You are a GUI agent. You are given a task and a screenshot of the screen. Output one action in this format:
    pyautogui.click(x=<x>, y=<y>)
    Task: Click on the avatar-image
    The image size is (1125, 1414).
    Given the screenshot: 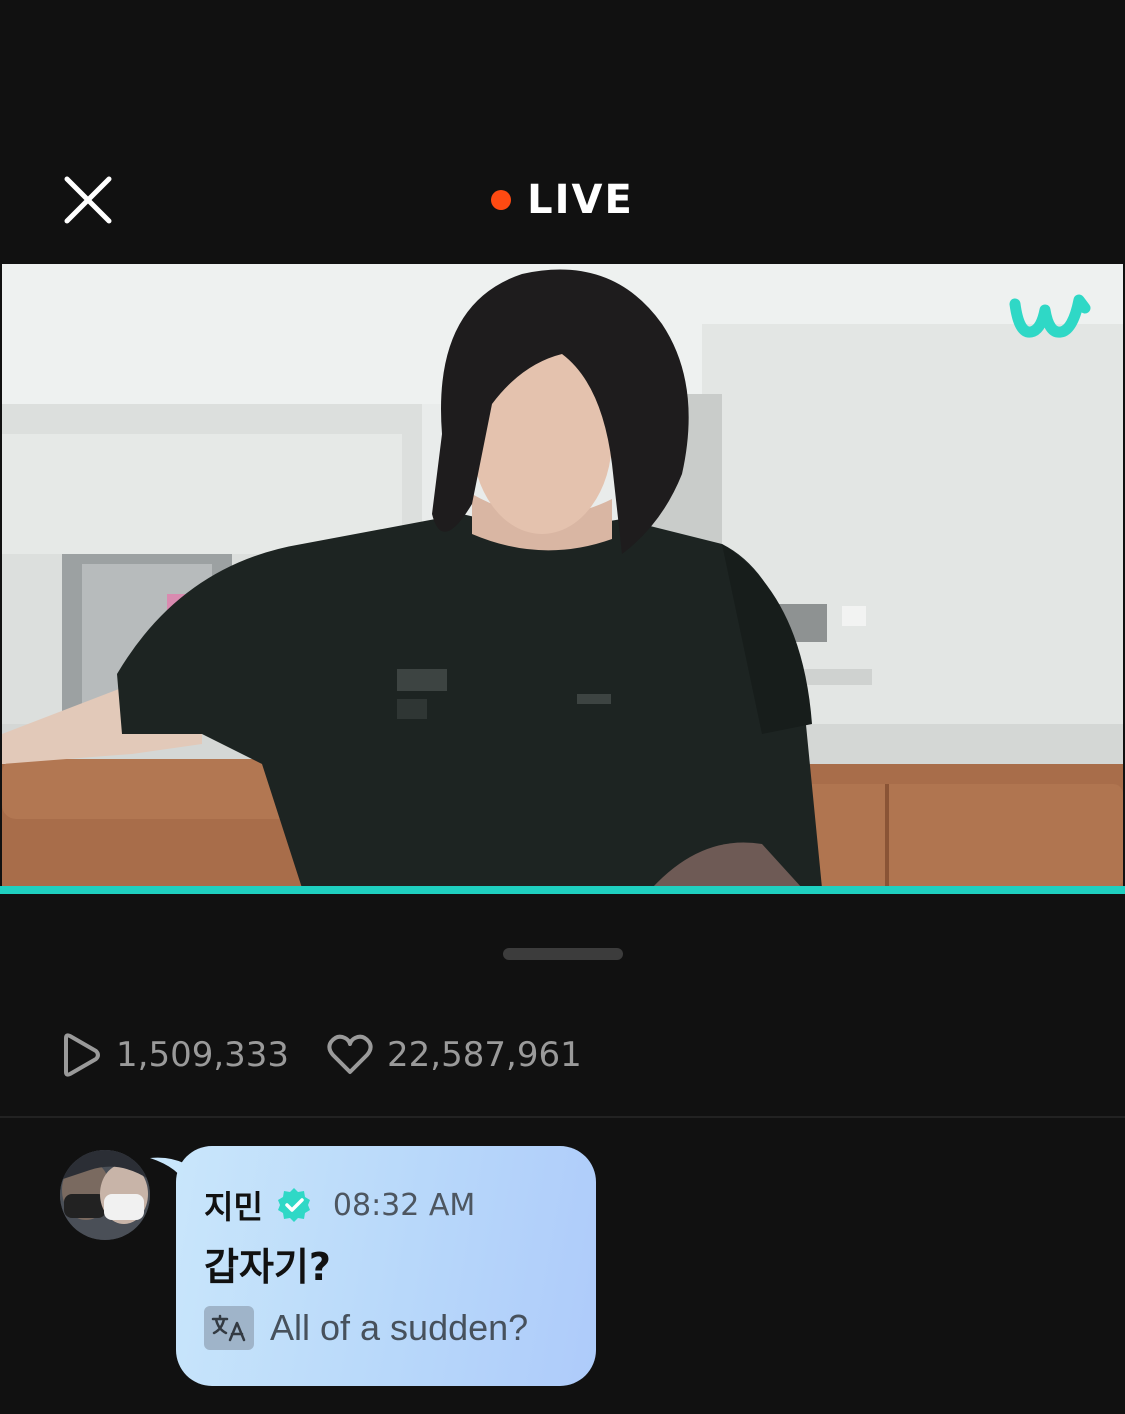 What is the action you would take?
    pyautogui.click(x=105, y=1195)
    